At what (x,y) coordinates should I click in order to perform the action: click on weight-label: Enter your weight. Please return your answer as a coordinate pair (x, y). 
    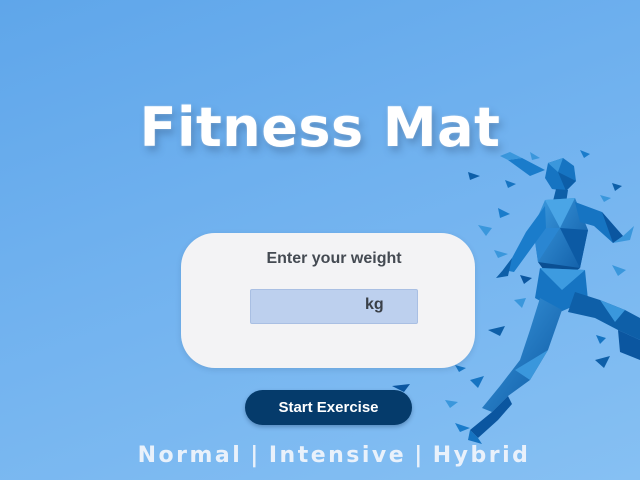
    Looking at the image, I should click on (334, 258).